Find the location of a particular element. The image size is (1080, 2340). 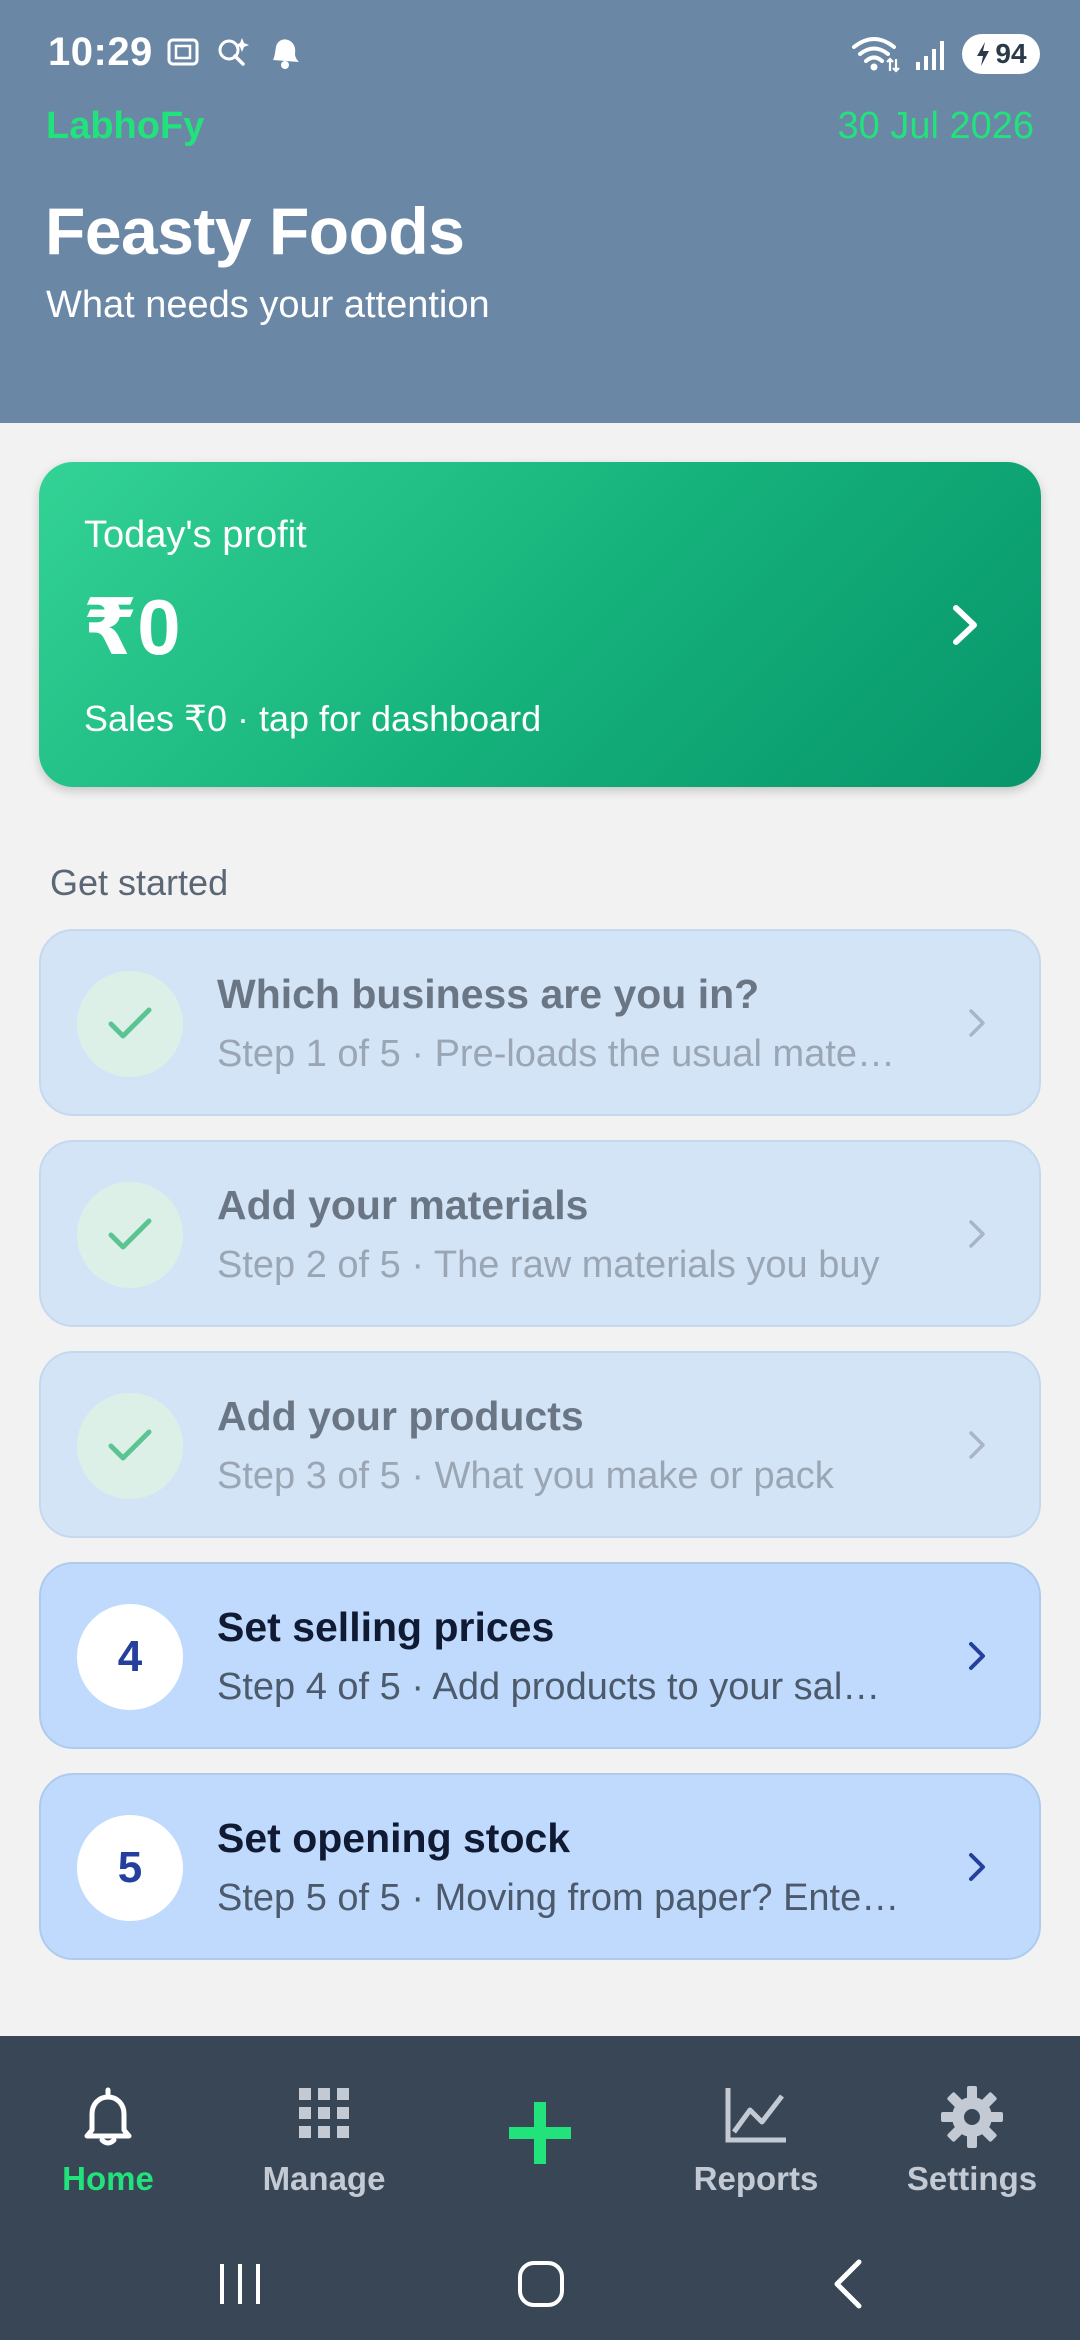

back-button is located at coordinates (845, 2283).